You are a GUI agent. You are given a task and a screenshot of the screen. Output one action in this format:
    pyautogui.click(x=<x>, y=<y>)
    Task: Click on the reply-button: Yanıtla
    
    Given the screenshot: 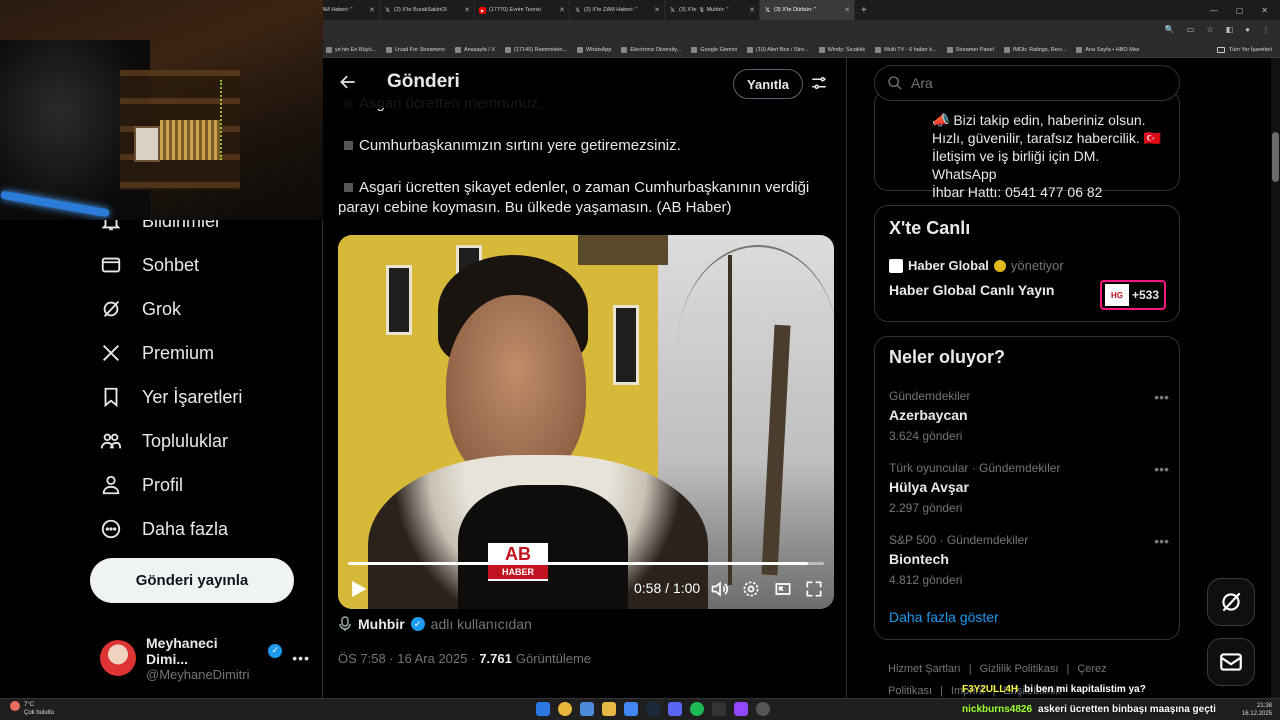 What is the action you would take?
    pyautogui.click(x=768, y=84)
    